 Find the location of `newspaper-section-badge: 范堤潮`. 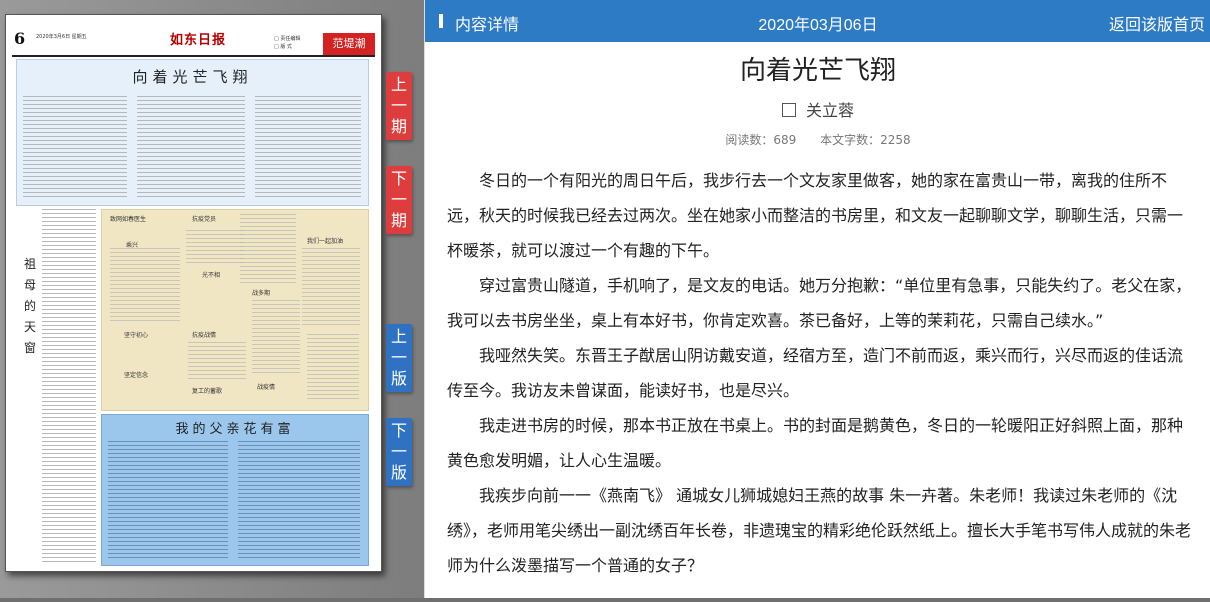

newspaper-section-badge: 范堤潮 is located at coordinates (349, 44).